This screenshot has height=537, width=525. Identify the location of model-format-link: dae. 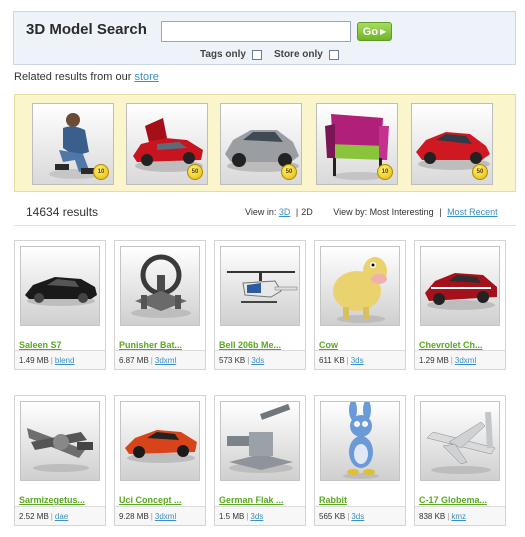
(61, 516).